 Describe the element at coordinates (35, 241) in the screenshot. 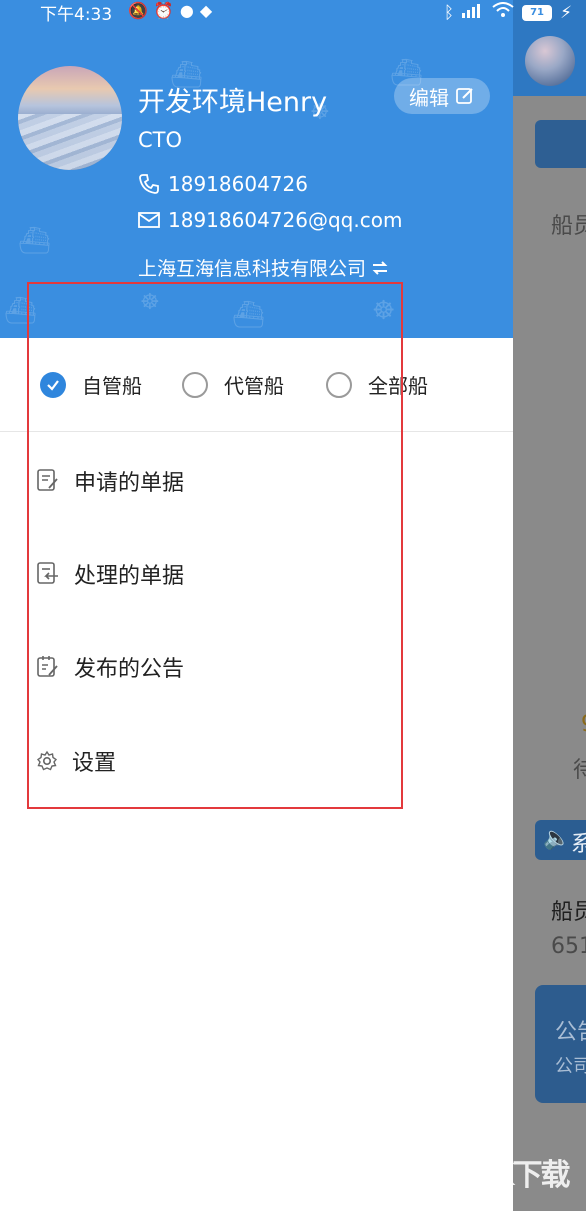

I see `ship-decoration-icon: ⛴` at that location.